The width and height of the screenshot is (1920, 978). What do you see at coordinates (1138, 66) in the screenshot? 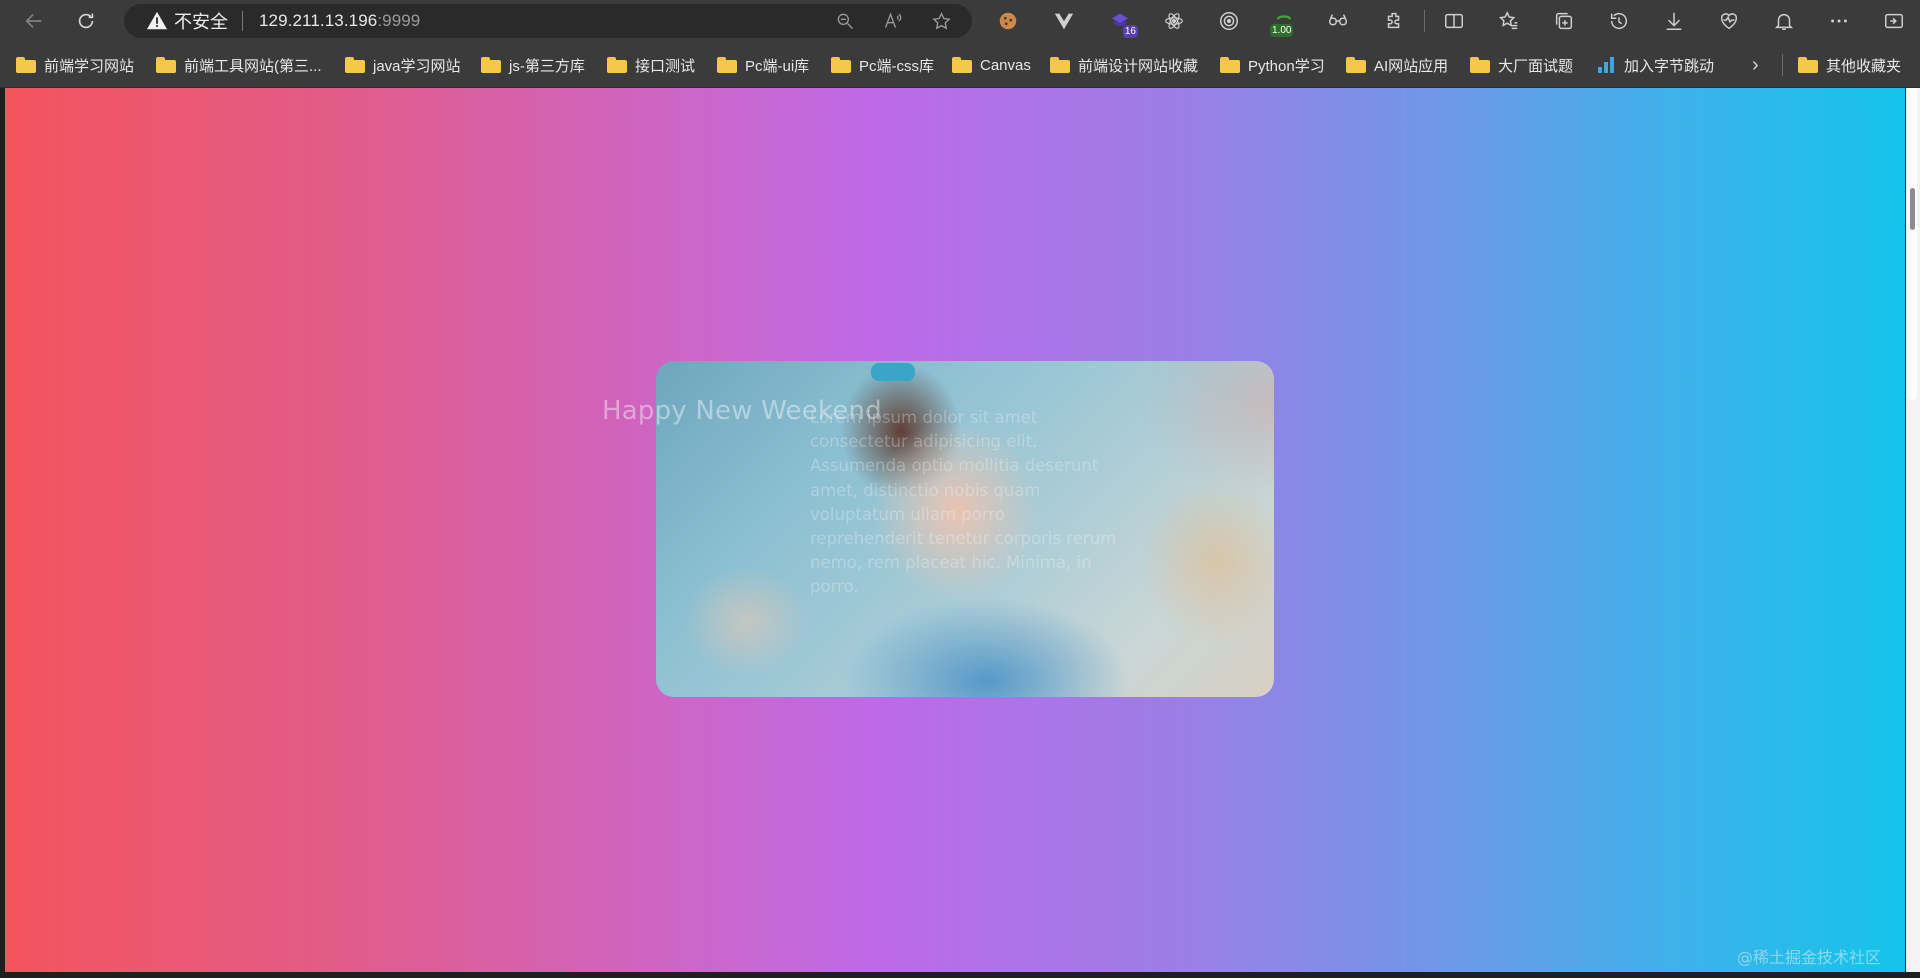
I see `bookmark-label: 前端设计网站收藏` at bounding box center [1138, 66].